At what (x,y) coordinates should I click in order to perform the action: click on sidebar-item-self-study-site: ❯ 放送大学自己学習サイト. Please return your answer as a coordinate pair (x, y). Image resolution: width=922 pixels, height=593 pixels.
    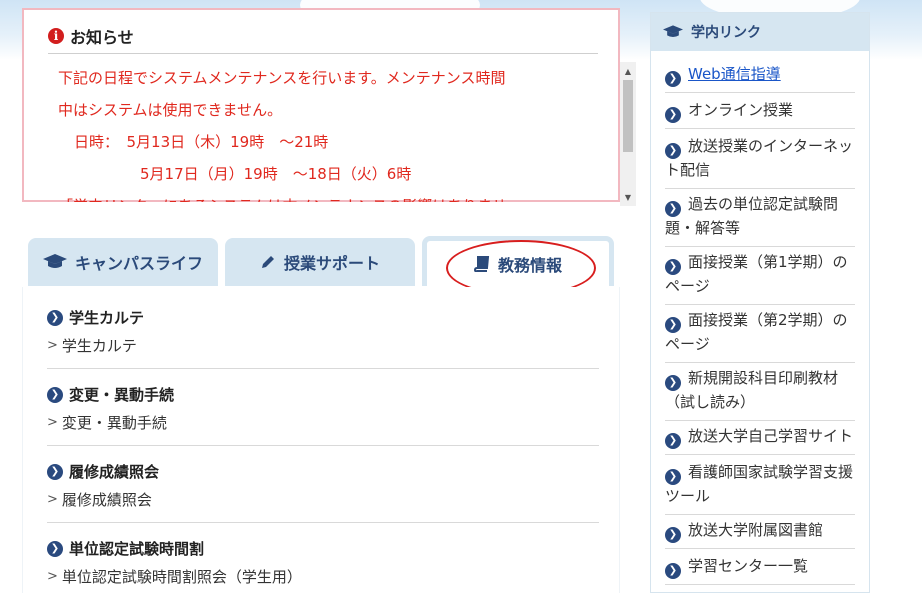
    Looking at the image, I should click on (760, 440).